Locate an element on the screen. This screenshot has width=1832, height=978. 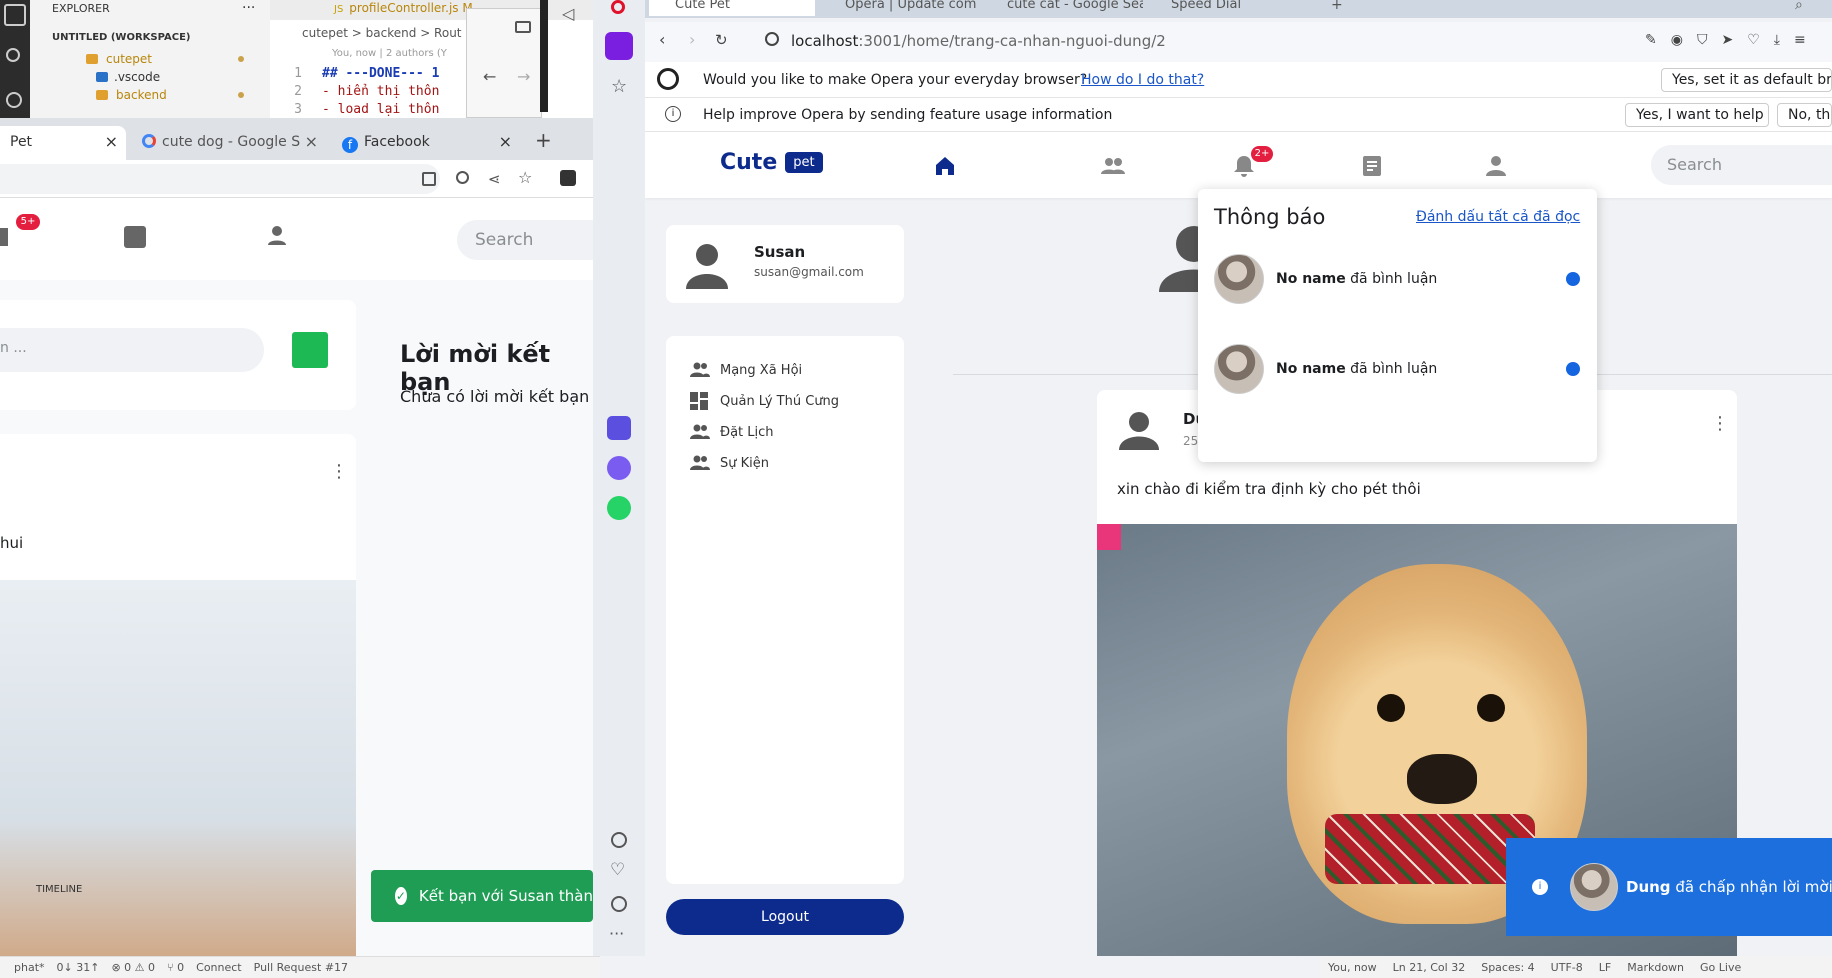
status-cursor: Ln 21, Col 32 is located at coordinates (1429, 967).